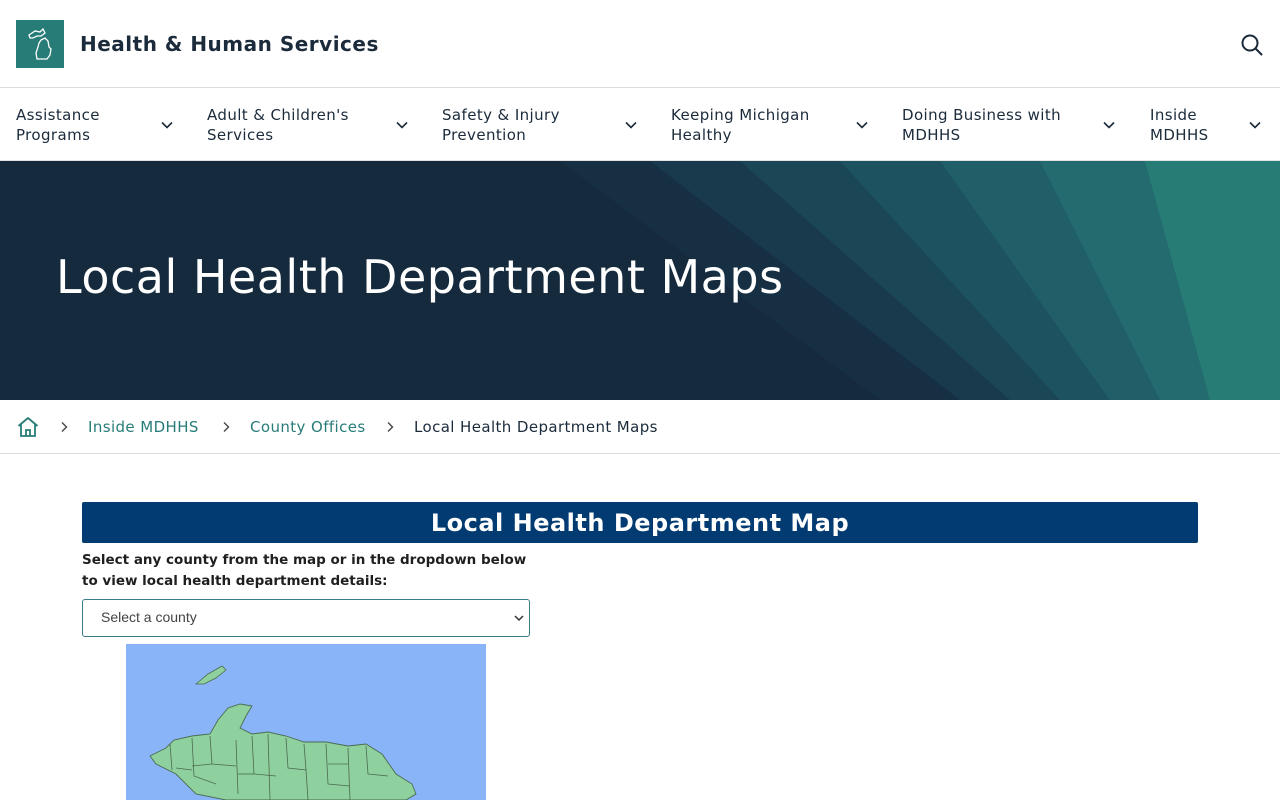 This screenshot has width=1280, height=800. What do you see at coordinates (101, 124) in the screenshot?
I see `nav-item-assistance-programs: Assistance Programs` at bounding box center [101, 124].